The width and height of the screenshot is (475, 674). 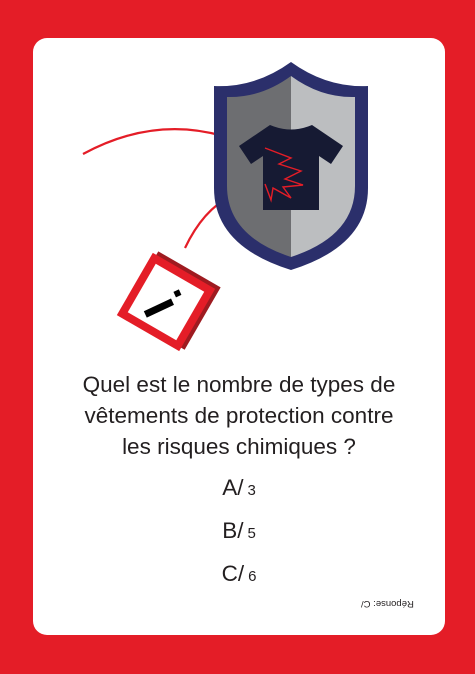 I want to click on option-c: C/ 6, so click(x=239, y=581).